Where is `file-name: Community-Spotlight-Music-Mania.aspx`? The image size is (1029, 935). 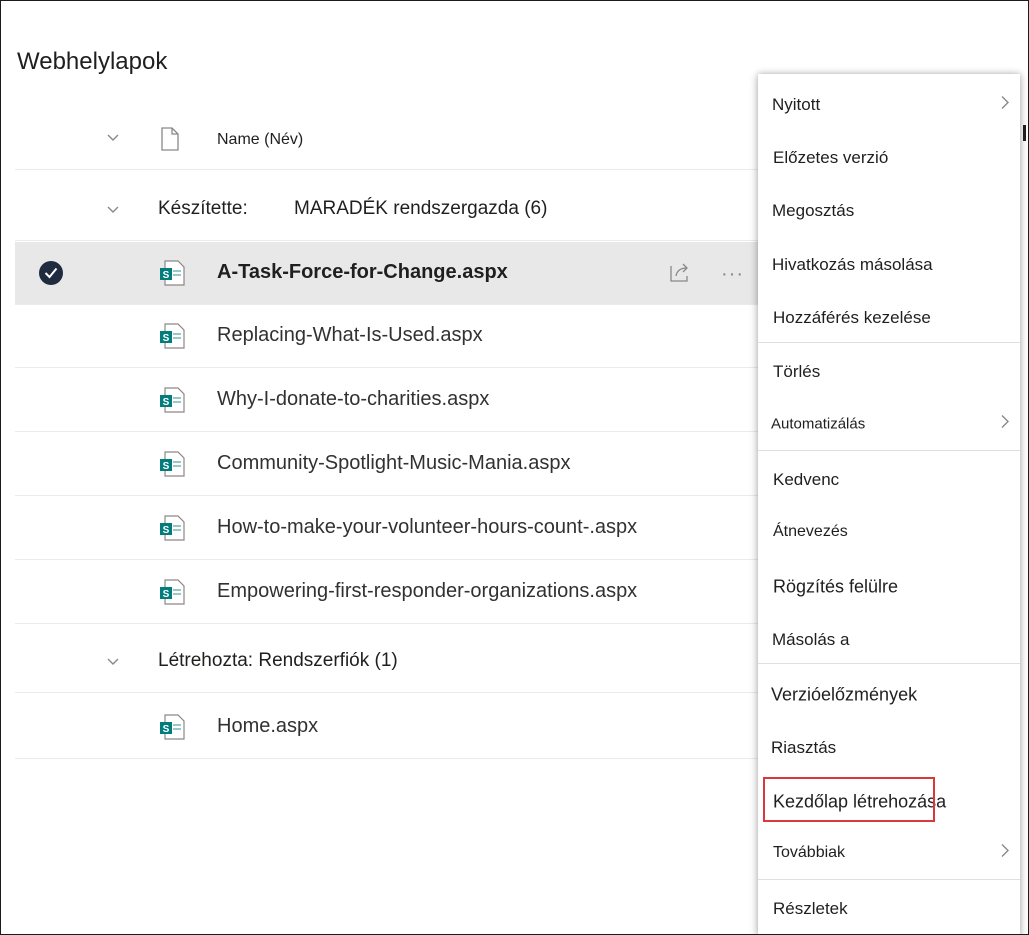 file-name: Community-Spotlight-Music-Mania.aspx is located at coordinates (393, 463).